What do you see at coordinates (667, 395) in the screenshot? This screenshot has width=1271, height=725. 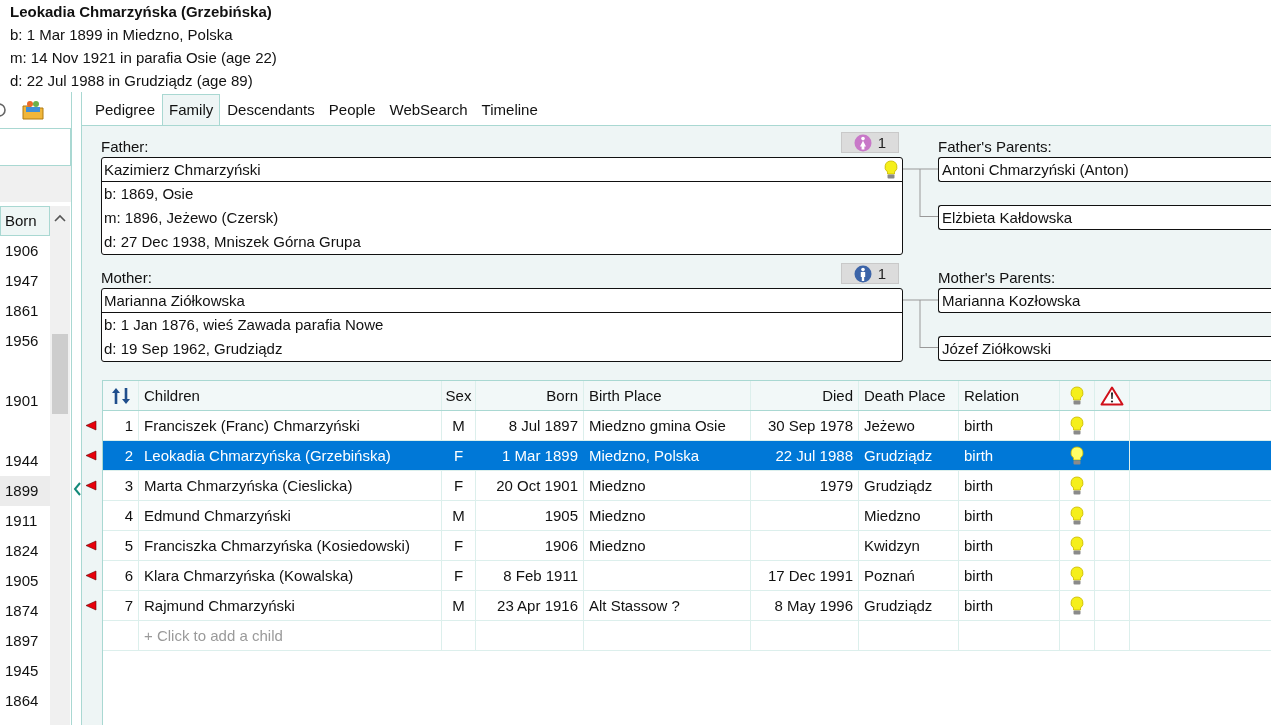 I see `column-header: Birth Place` at bounding box center [667, 395].